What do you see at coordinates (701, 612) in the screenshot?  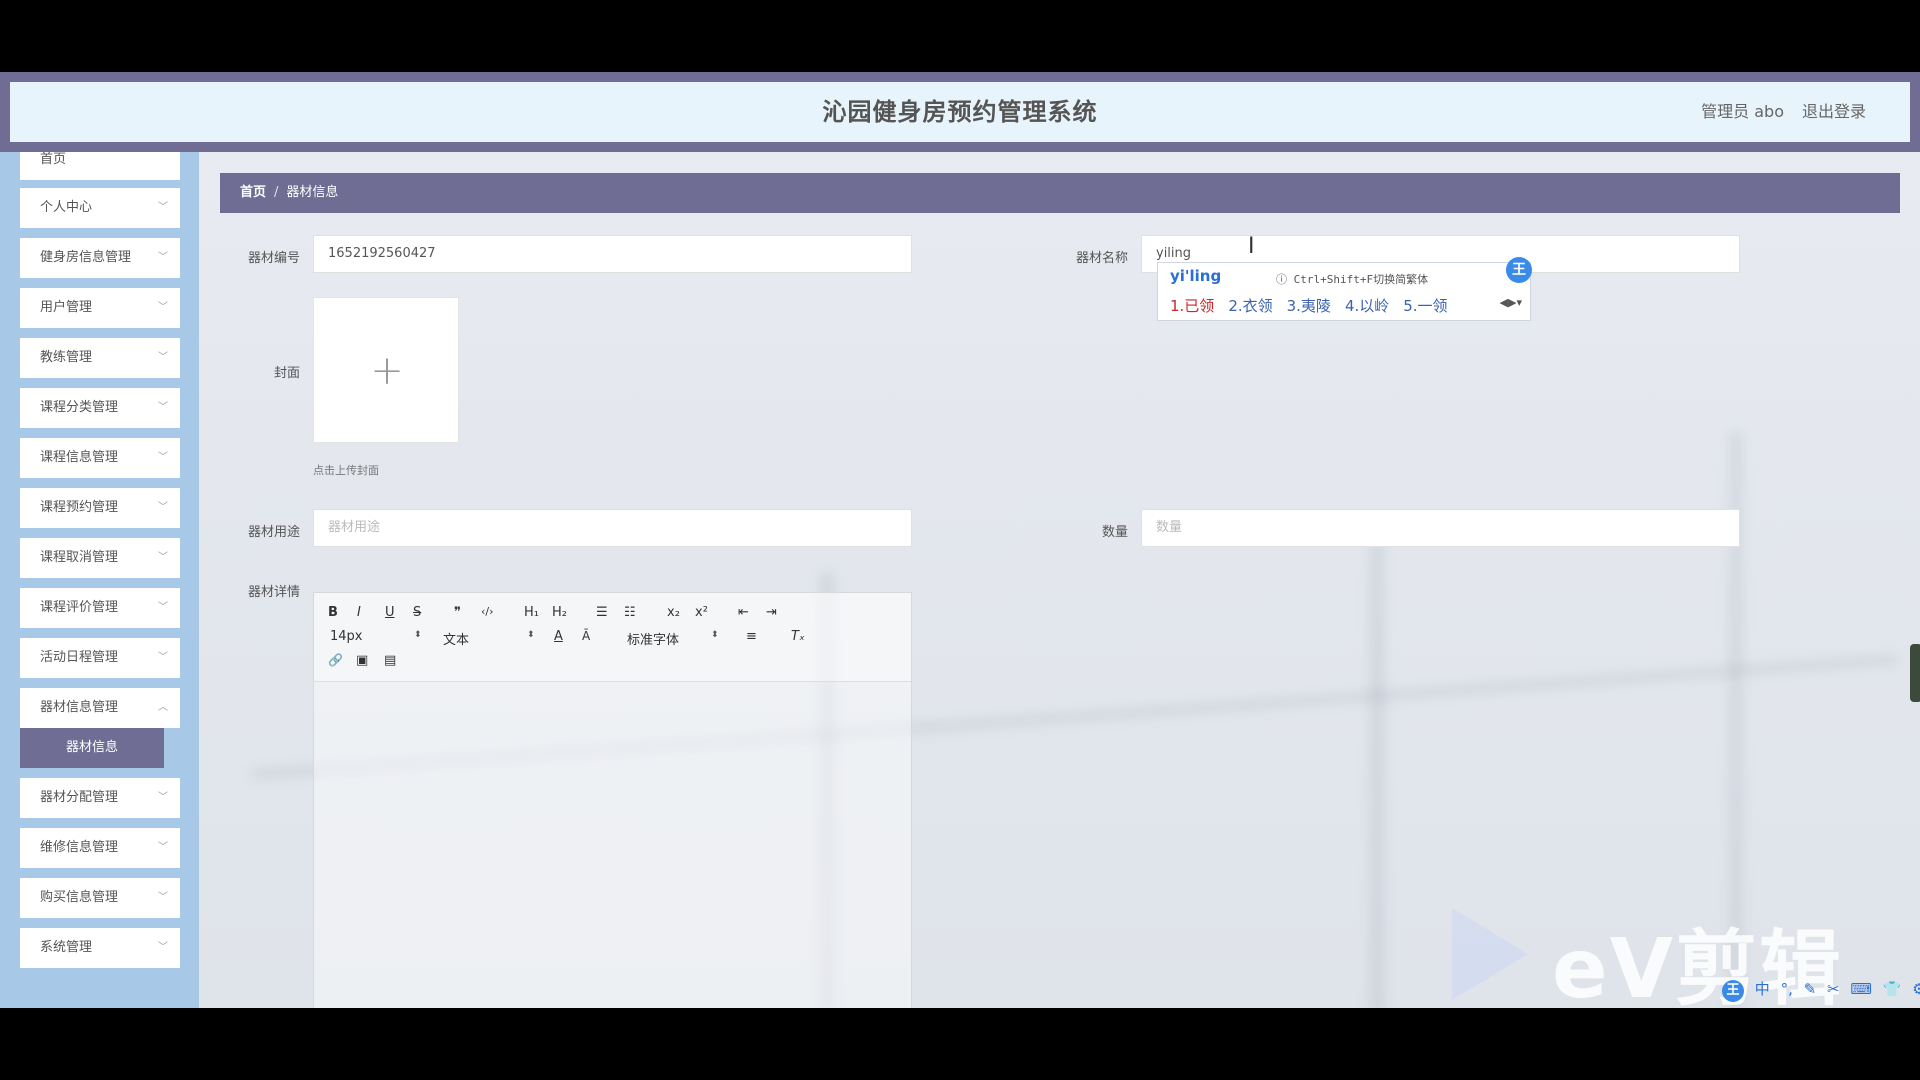 I see `superscript-icon: x²` at bounding box center [701, 612].